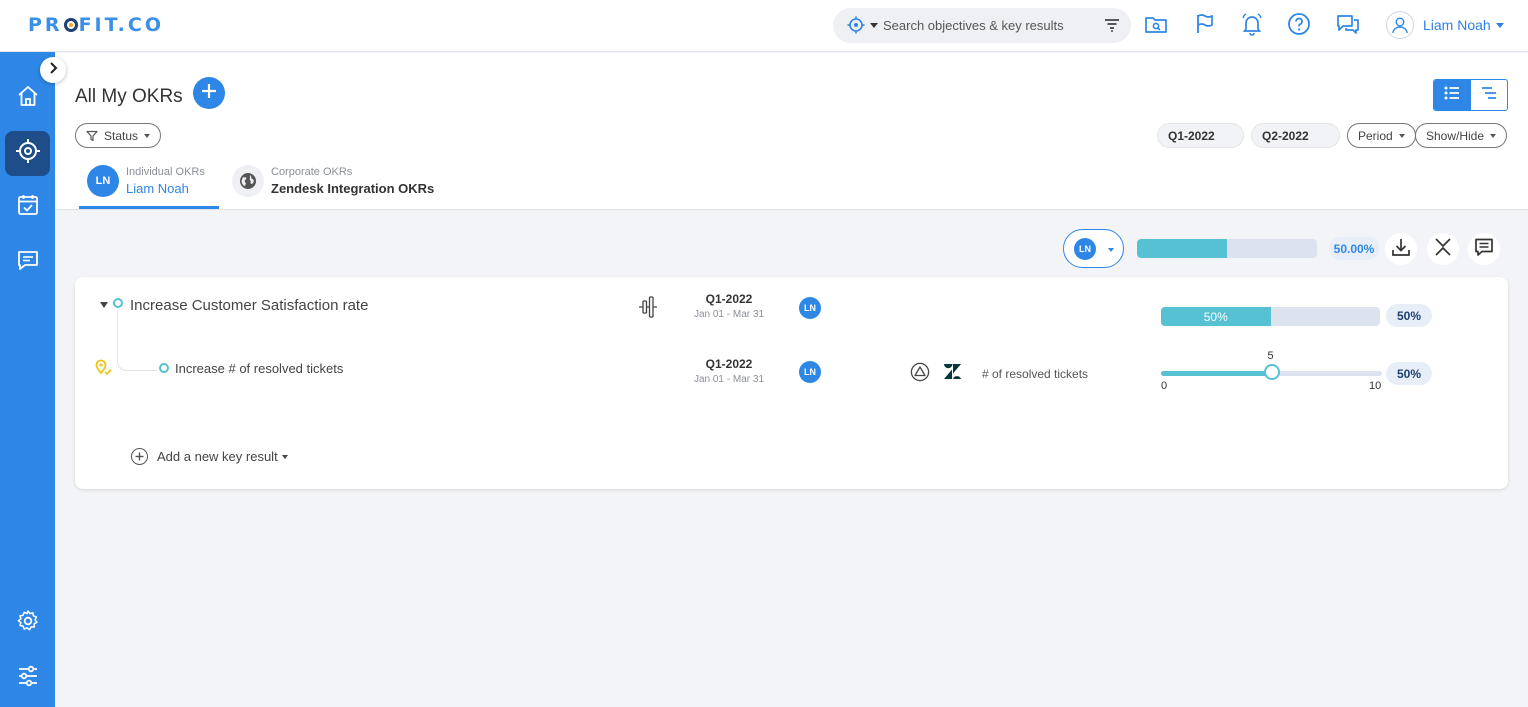 This screenshot has width=1528, height=707. What do you see at coordinates (856, 27) in the screenshot?
I see `target-scope-icon` at bounding box center [856, 27].